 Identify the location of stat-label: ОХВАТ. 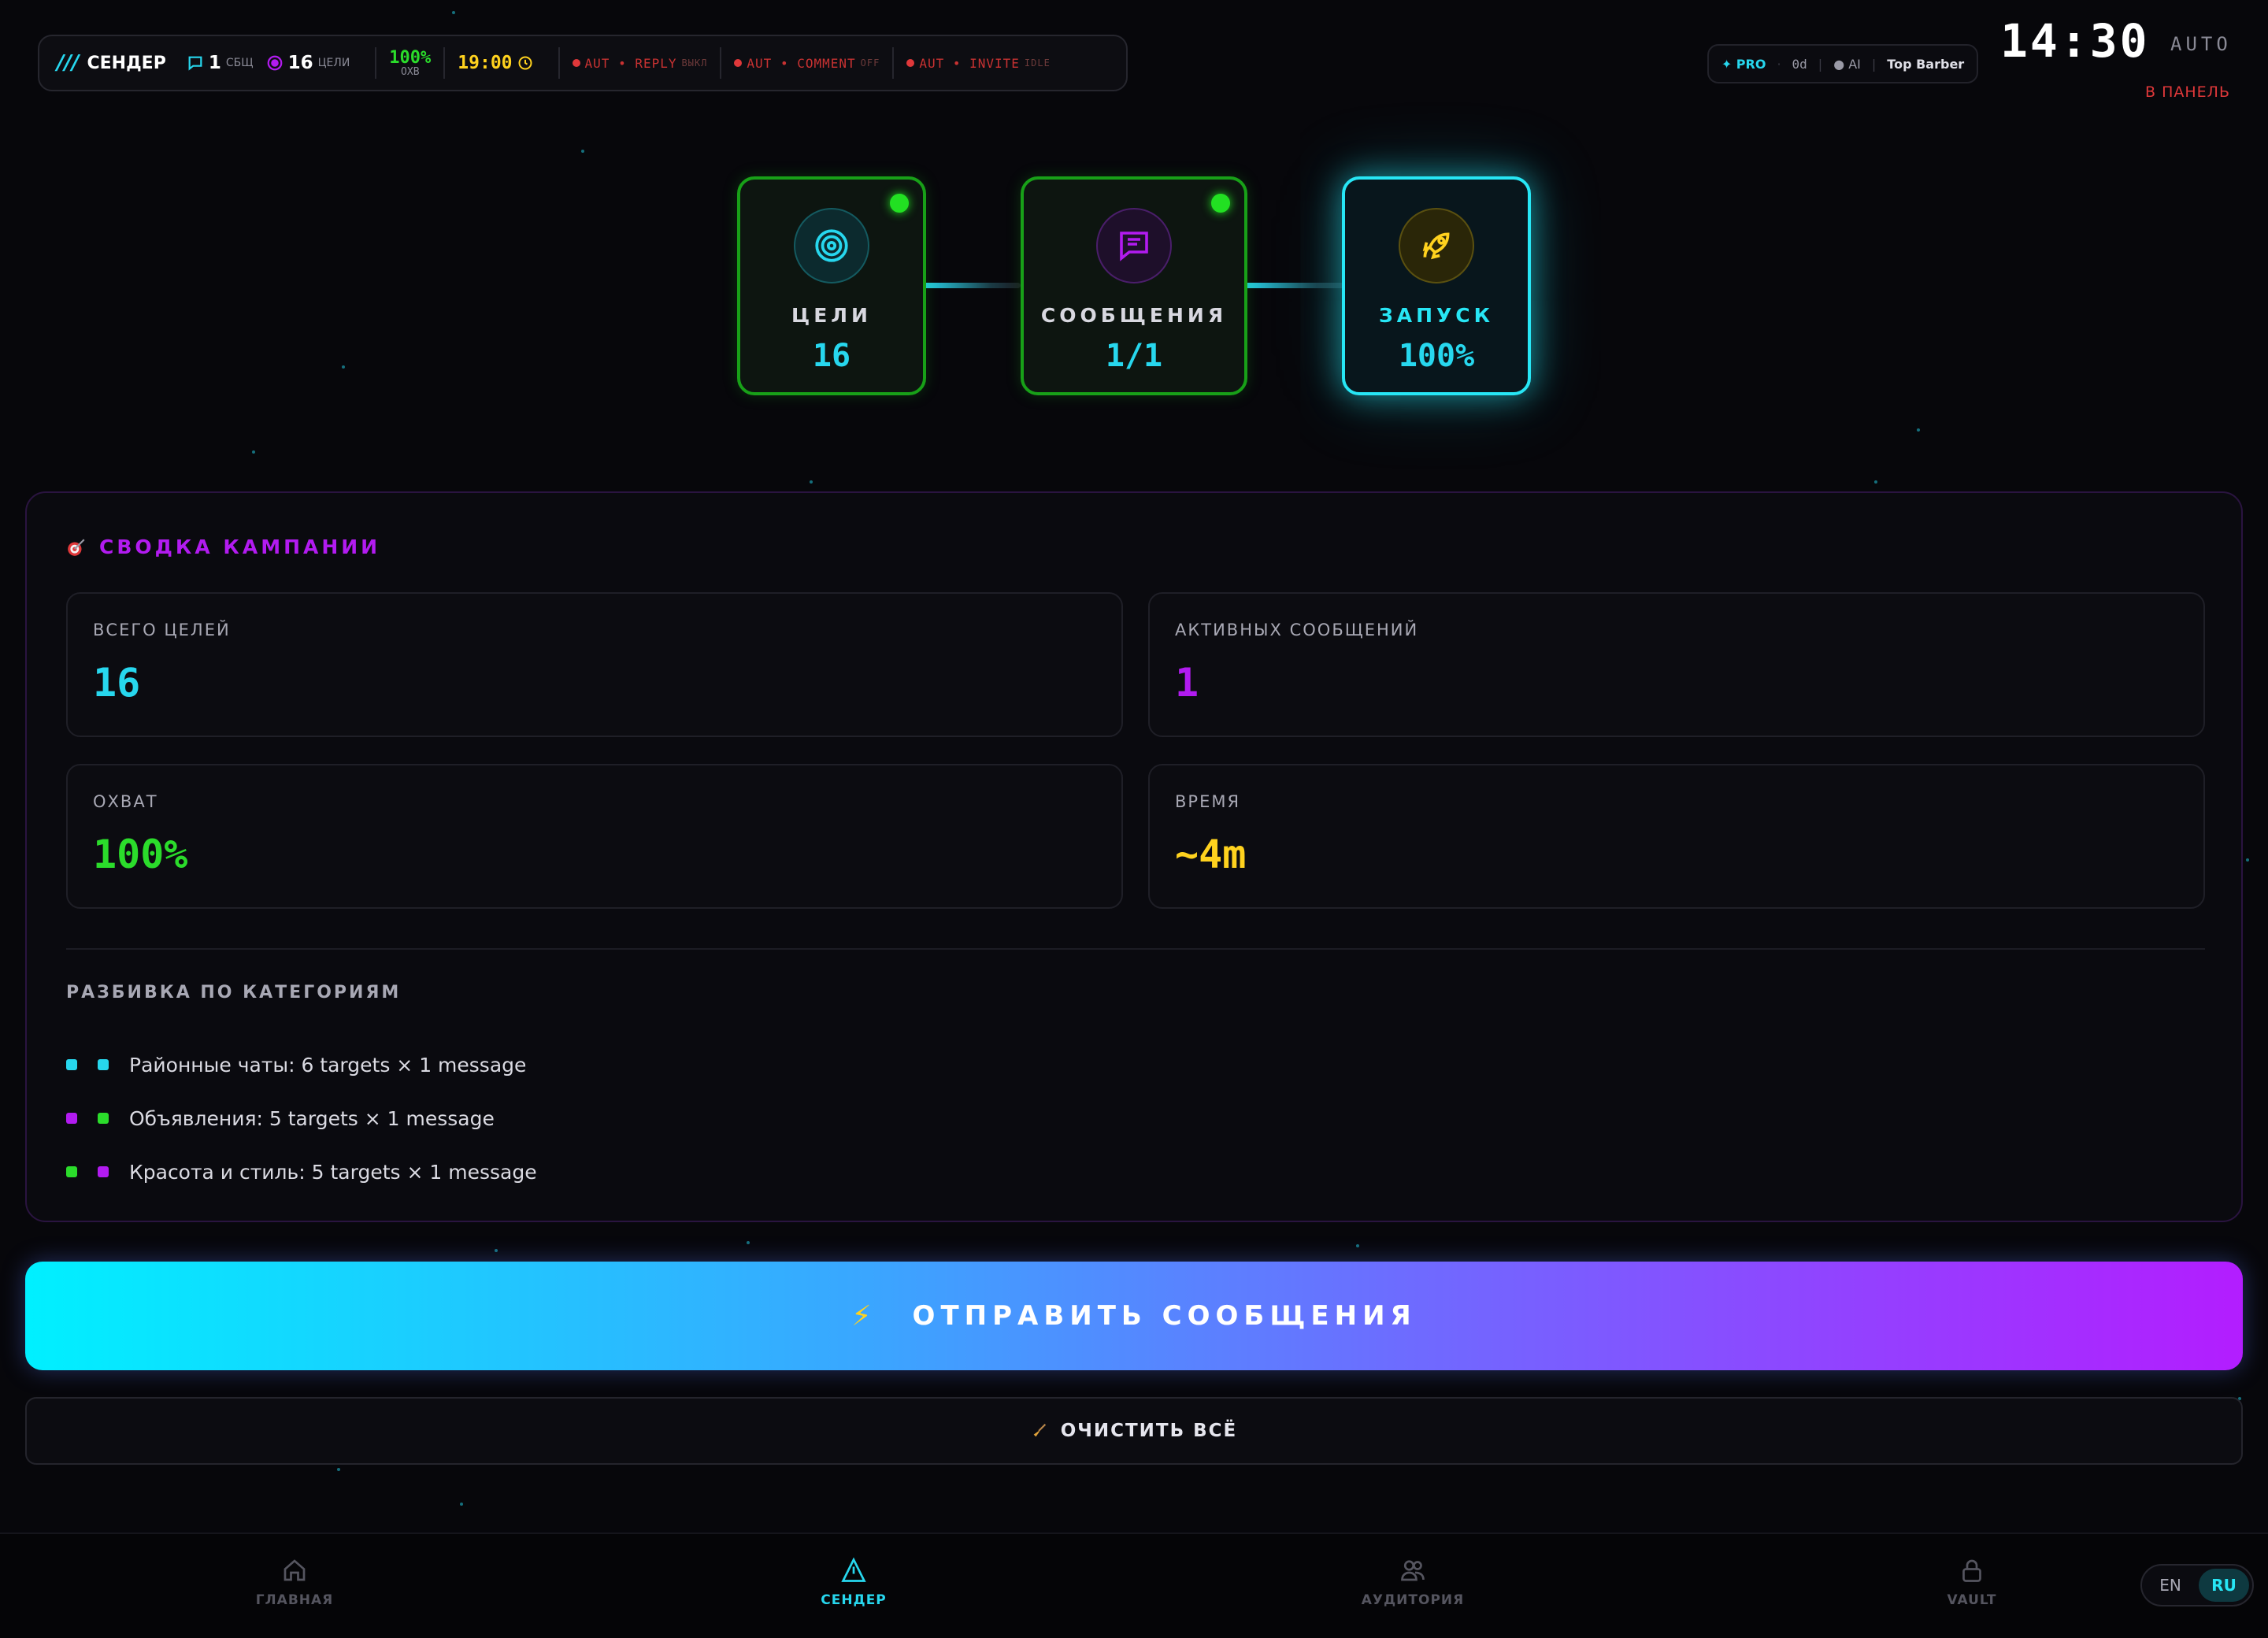
(125, 801).